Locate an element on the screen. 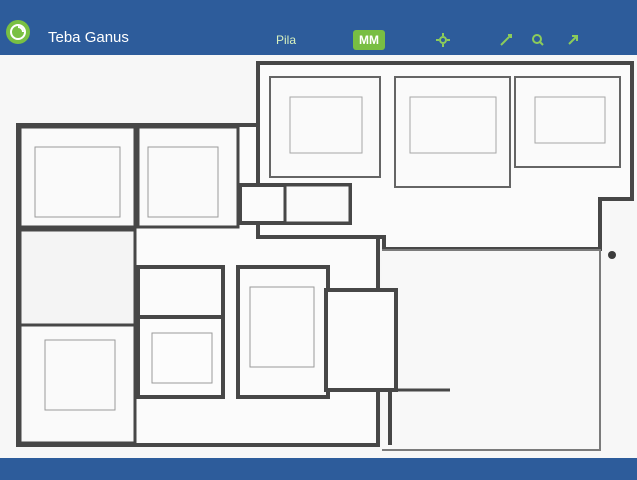 The image size is (637, 480). app-logo-icon is located at coordinates (18, 32).